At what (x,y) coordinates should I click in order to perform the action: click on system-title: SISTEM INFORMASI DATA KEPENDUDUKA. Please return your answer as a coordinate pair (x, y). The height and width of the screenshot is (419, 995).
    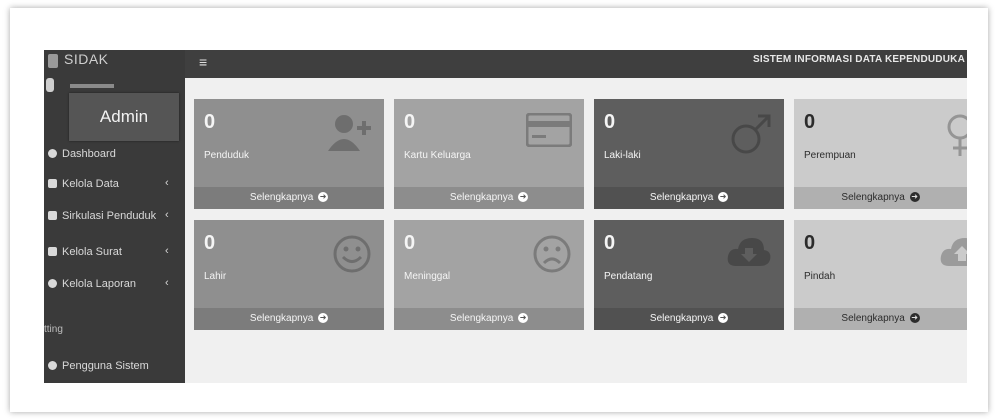
    Looking at the image, I should click on (859, 59).